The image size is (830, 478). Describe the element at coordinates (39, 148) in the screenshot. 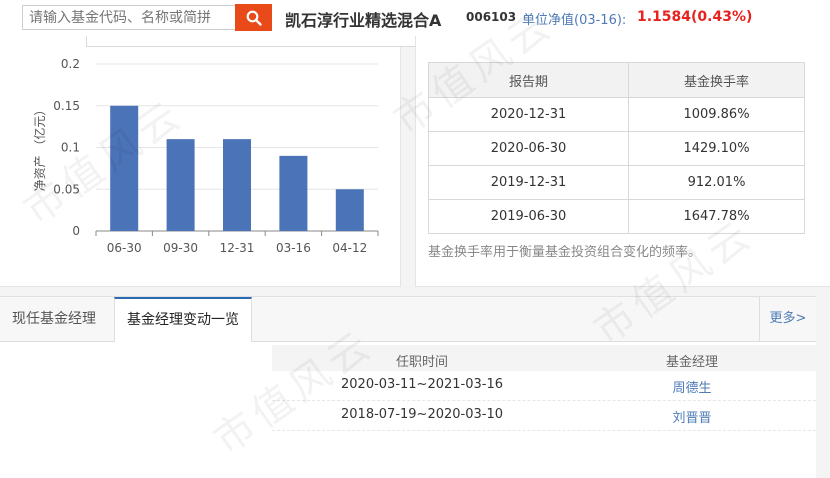

I see `y-axis-label: 净资产 （亿元）` at that location.